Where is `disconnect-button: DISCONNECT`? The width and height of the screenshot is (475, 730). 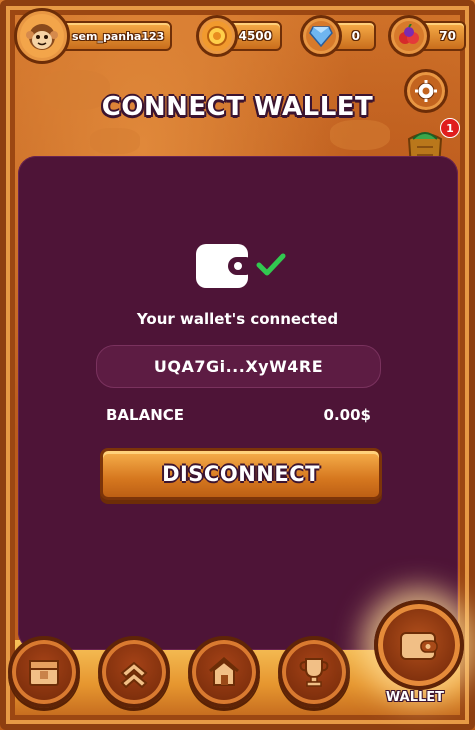
disconnect-button: DISCONNECT is located at coordinates (241, 474).